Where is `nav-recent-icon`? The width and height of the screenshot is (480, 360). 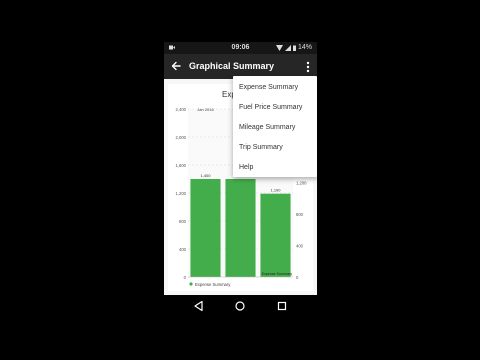 nav-recent-icon is located at coordinates (282, 306).